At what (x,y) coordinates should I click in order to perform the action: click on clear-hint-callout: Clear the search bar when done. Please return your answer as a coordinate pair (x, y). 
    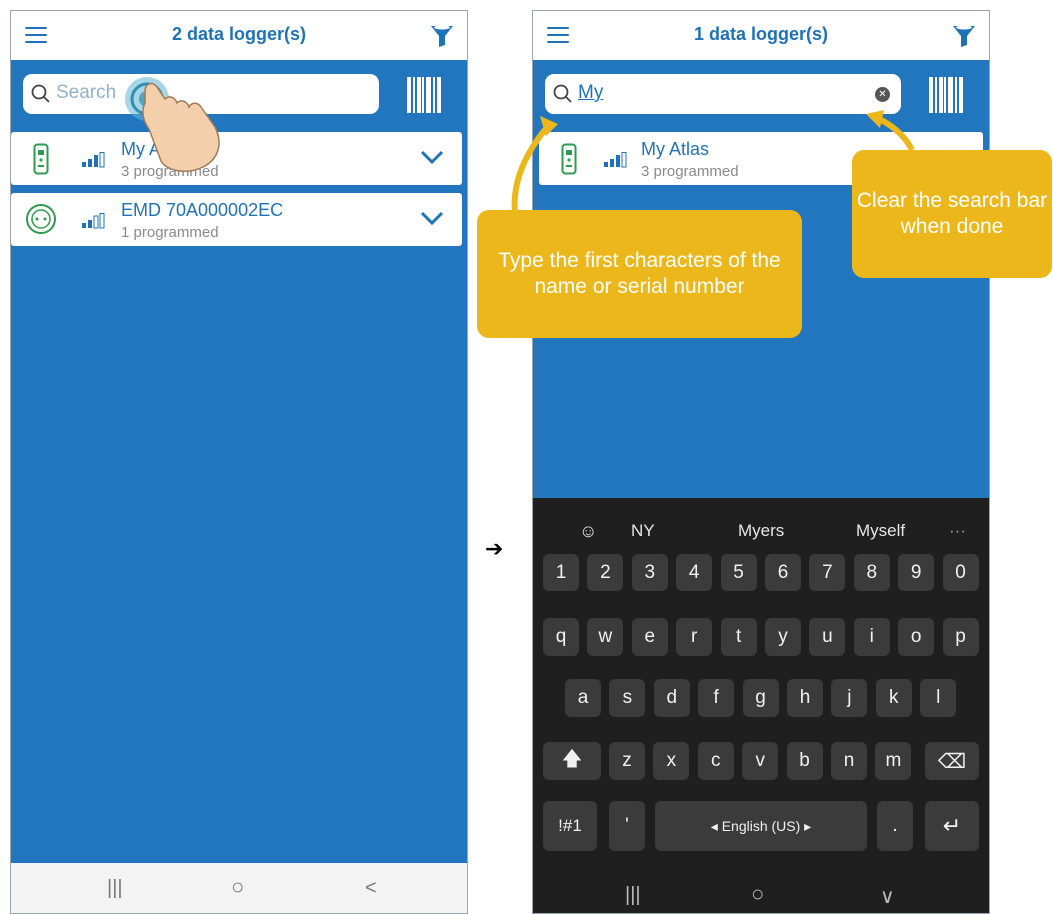
    Looking at the image, I should click on (952, 214).